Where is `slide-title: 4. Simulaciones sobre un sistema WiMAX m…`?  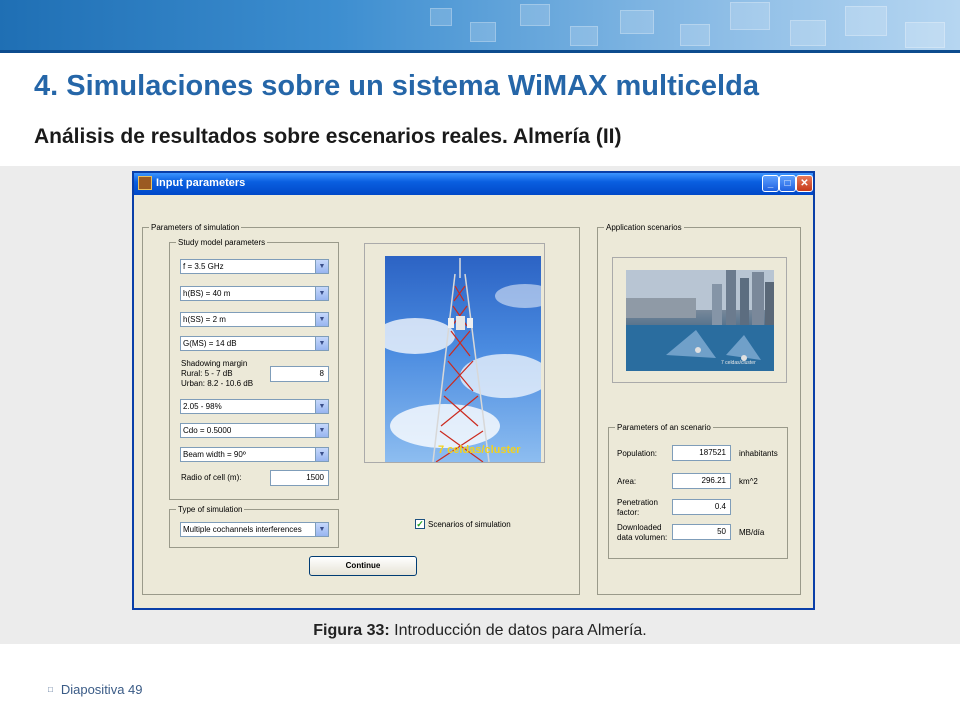
slide-title: 4. Simulaciones sobre un sistema WiMAX m… is located at coordinates (396, 86).